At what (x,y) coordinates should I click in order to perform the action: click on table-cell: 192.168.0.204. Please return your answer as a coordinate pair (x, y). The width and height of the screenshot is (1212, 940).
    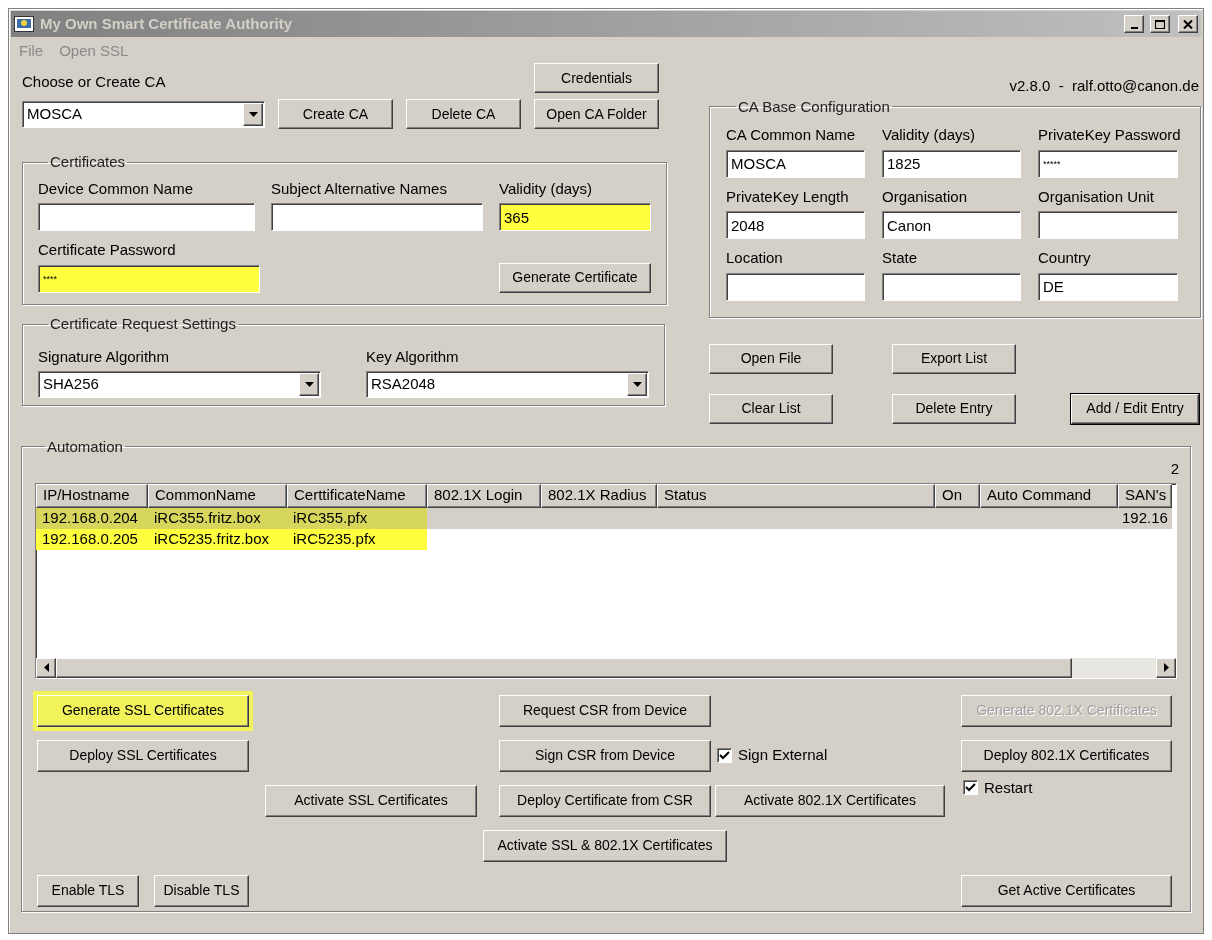
    Looking at the image, I should click on (92, 518).